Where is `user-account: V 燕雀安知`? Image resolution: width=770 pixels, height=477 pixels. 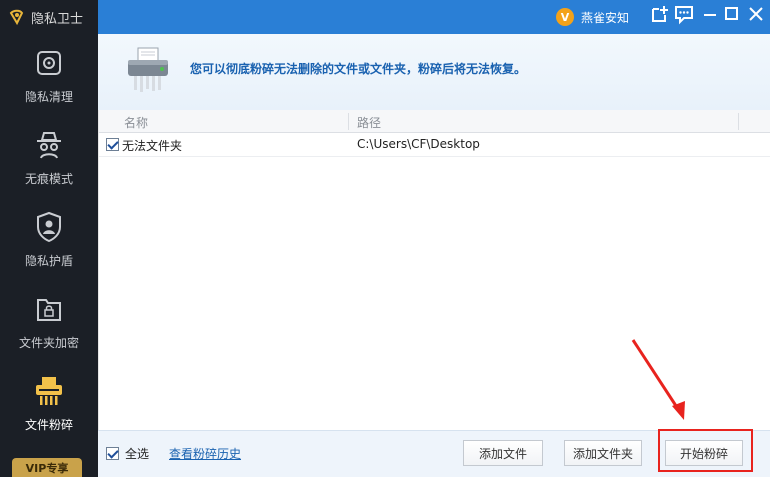
user-account: V 燕雀安知 is located at coordinates (592, 17).